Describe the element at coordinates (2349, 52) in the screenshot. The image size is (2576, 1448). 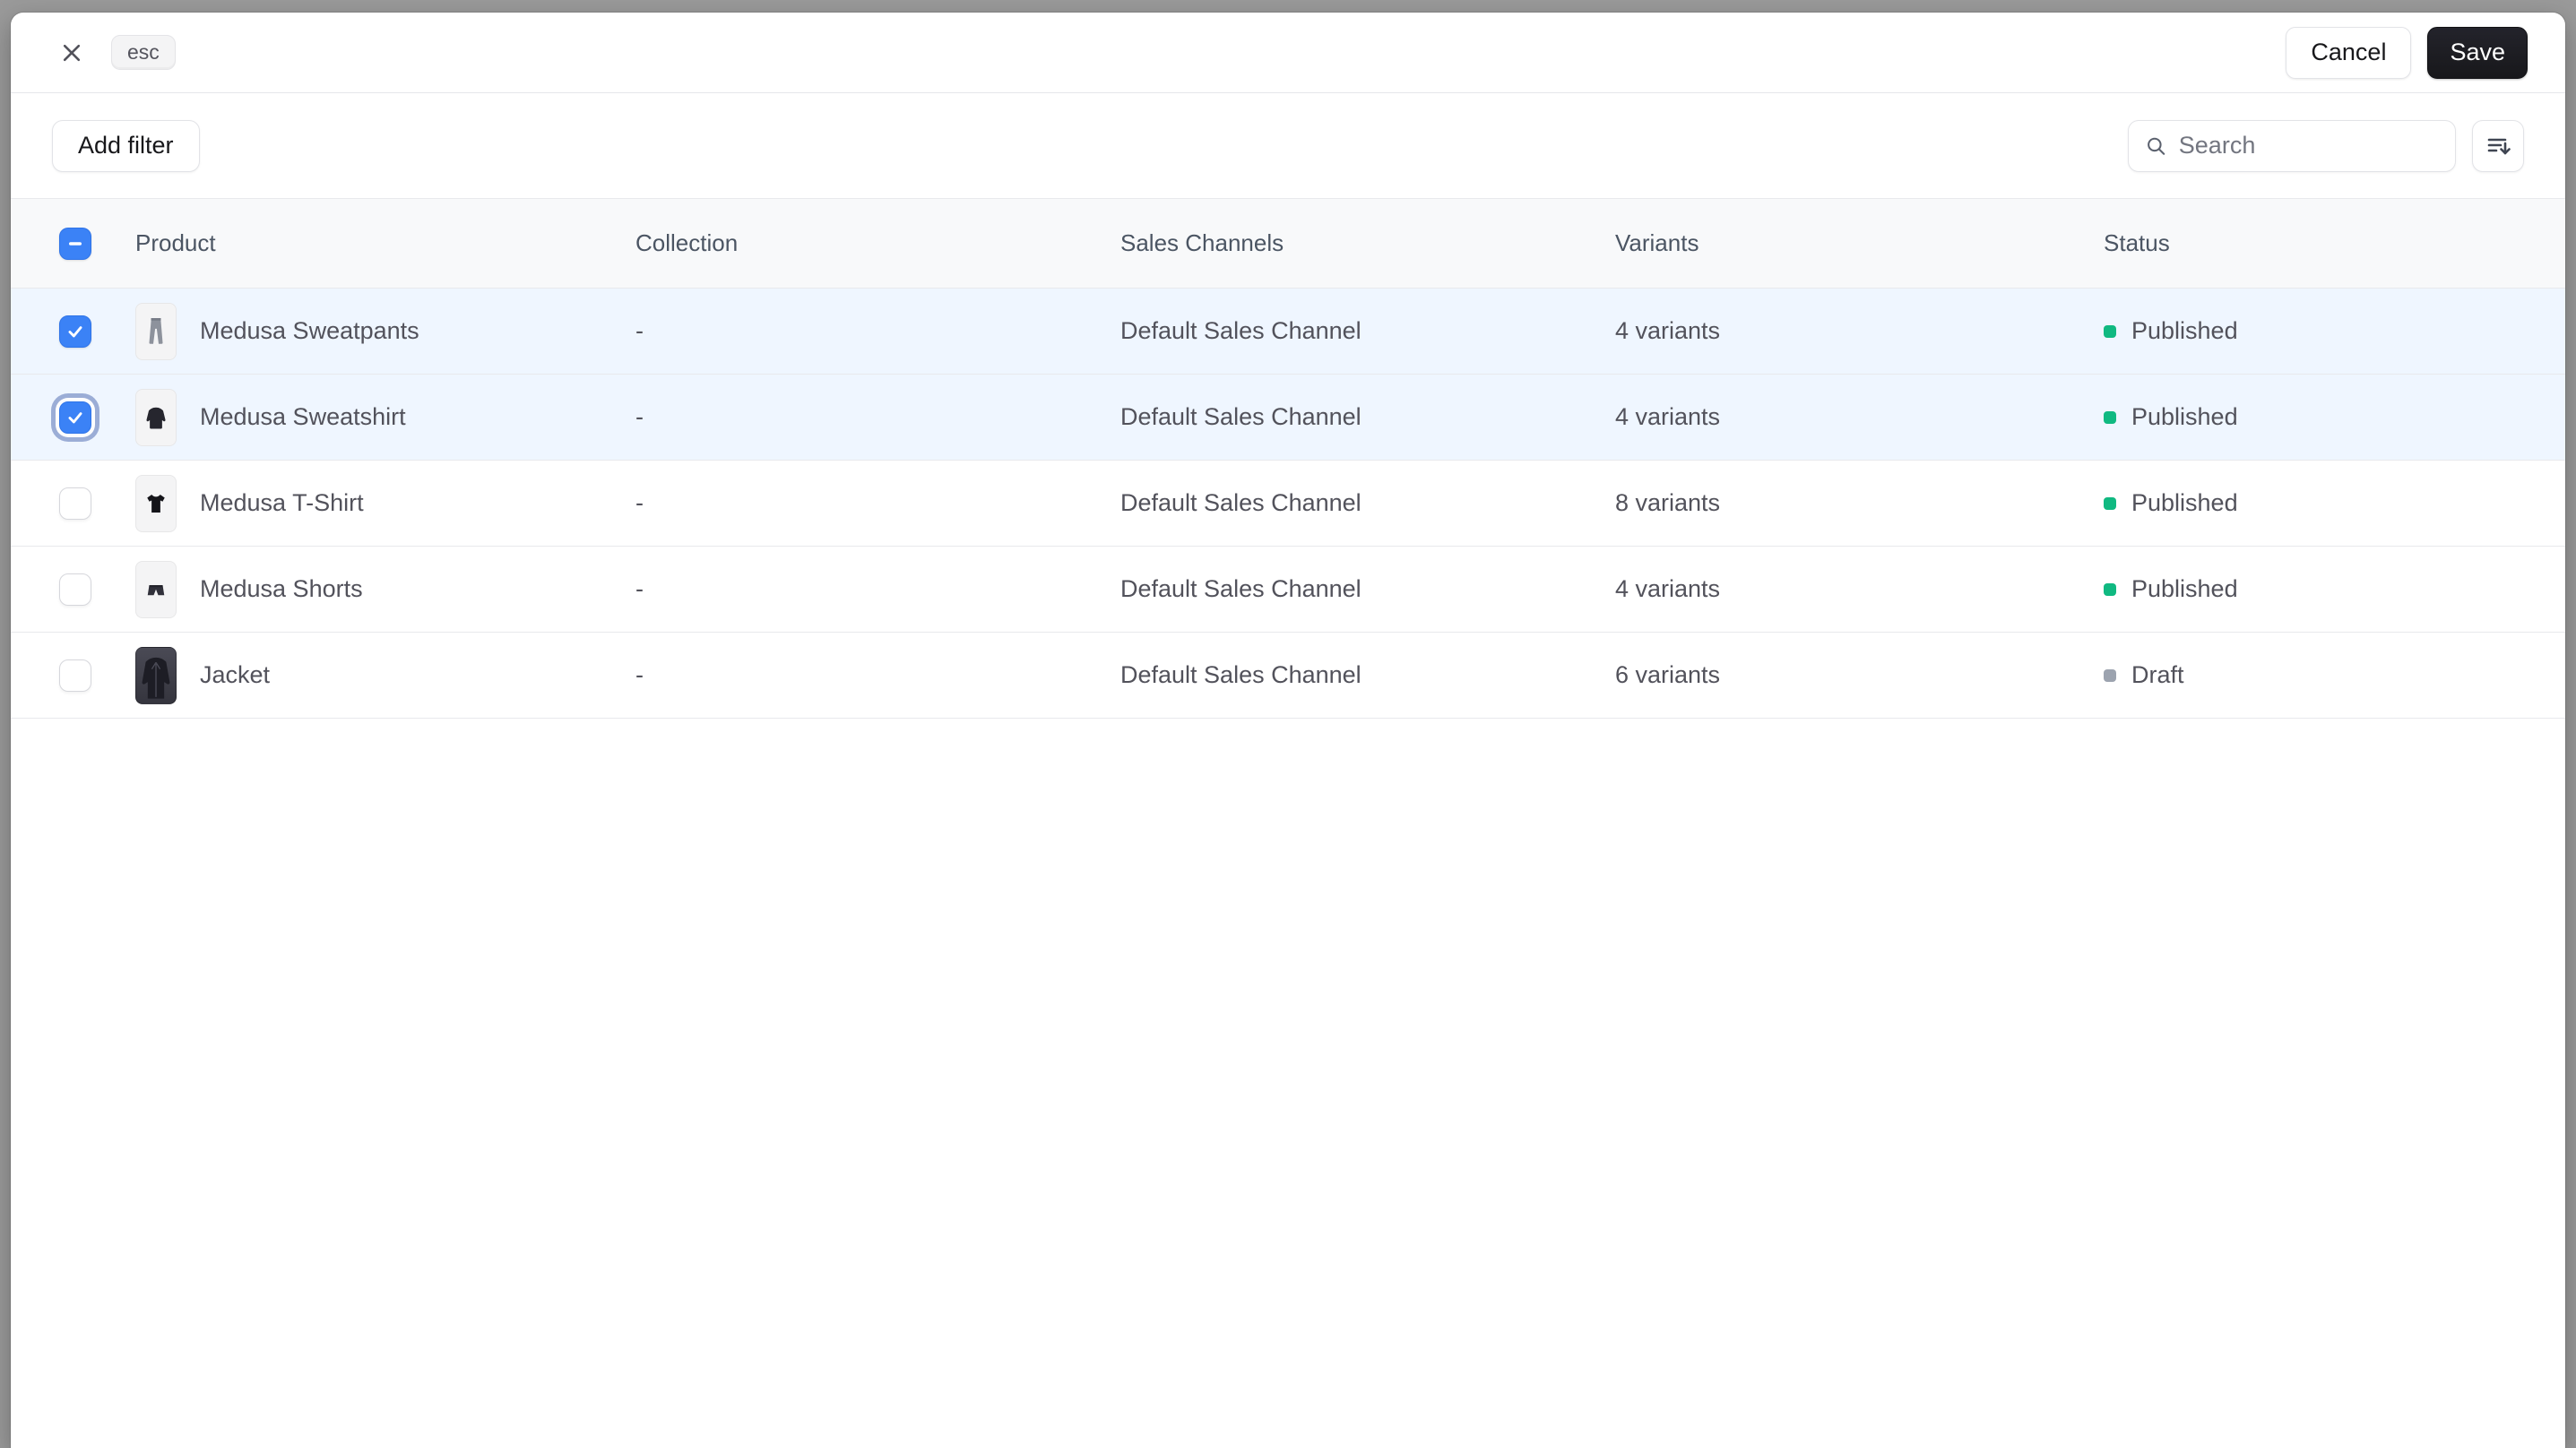
I see `cancel-button: Cancel` at that location.